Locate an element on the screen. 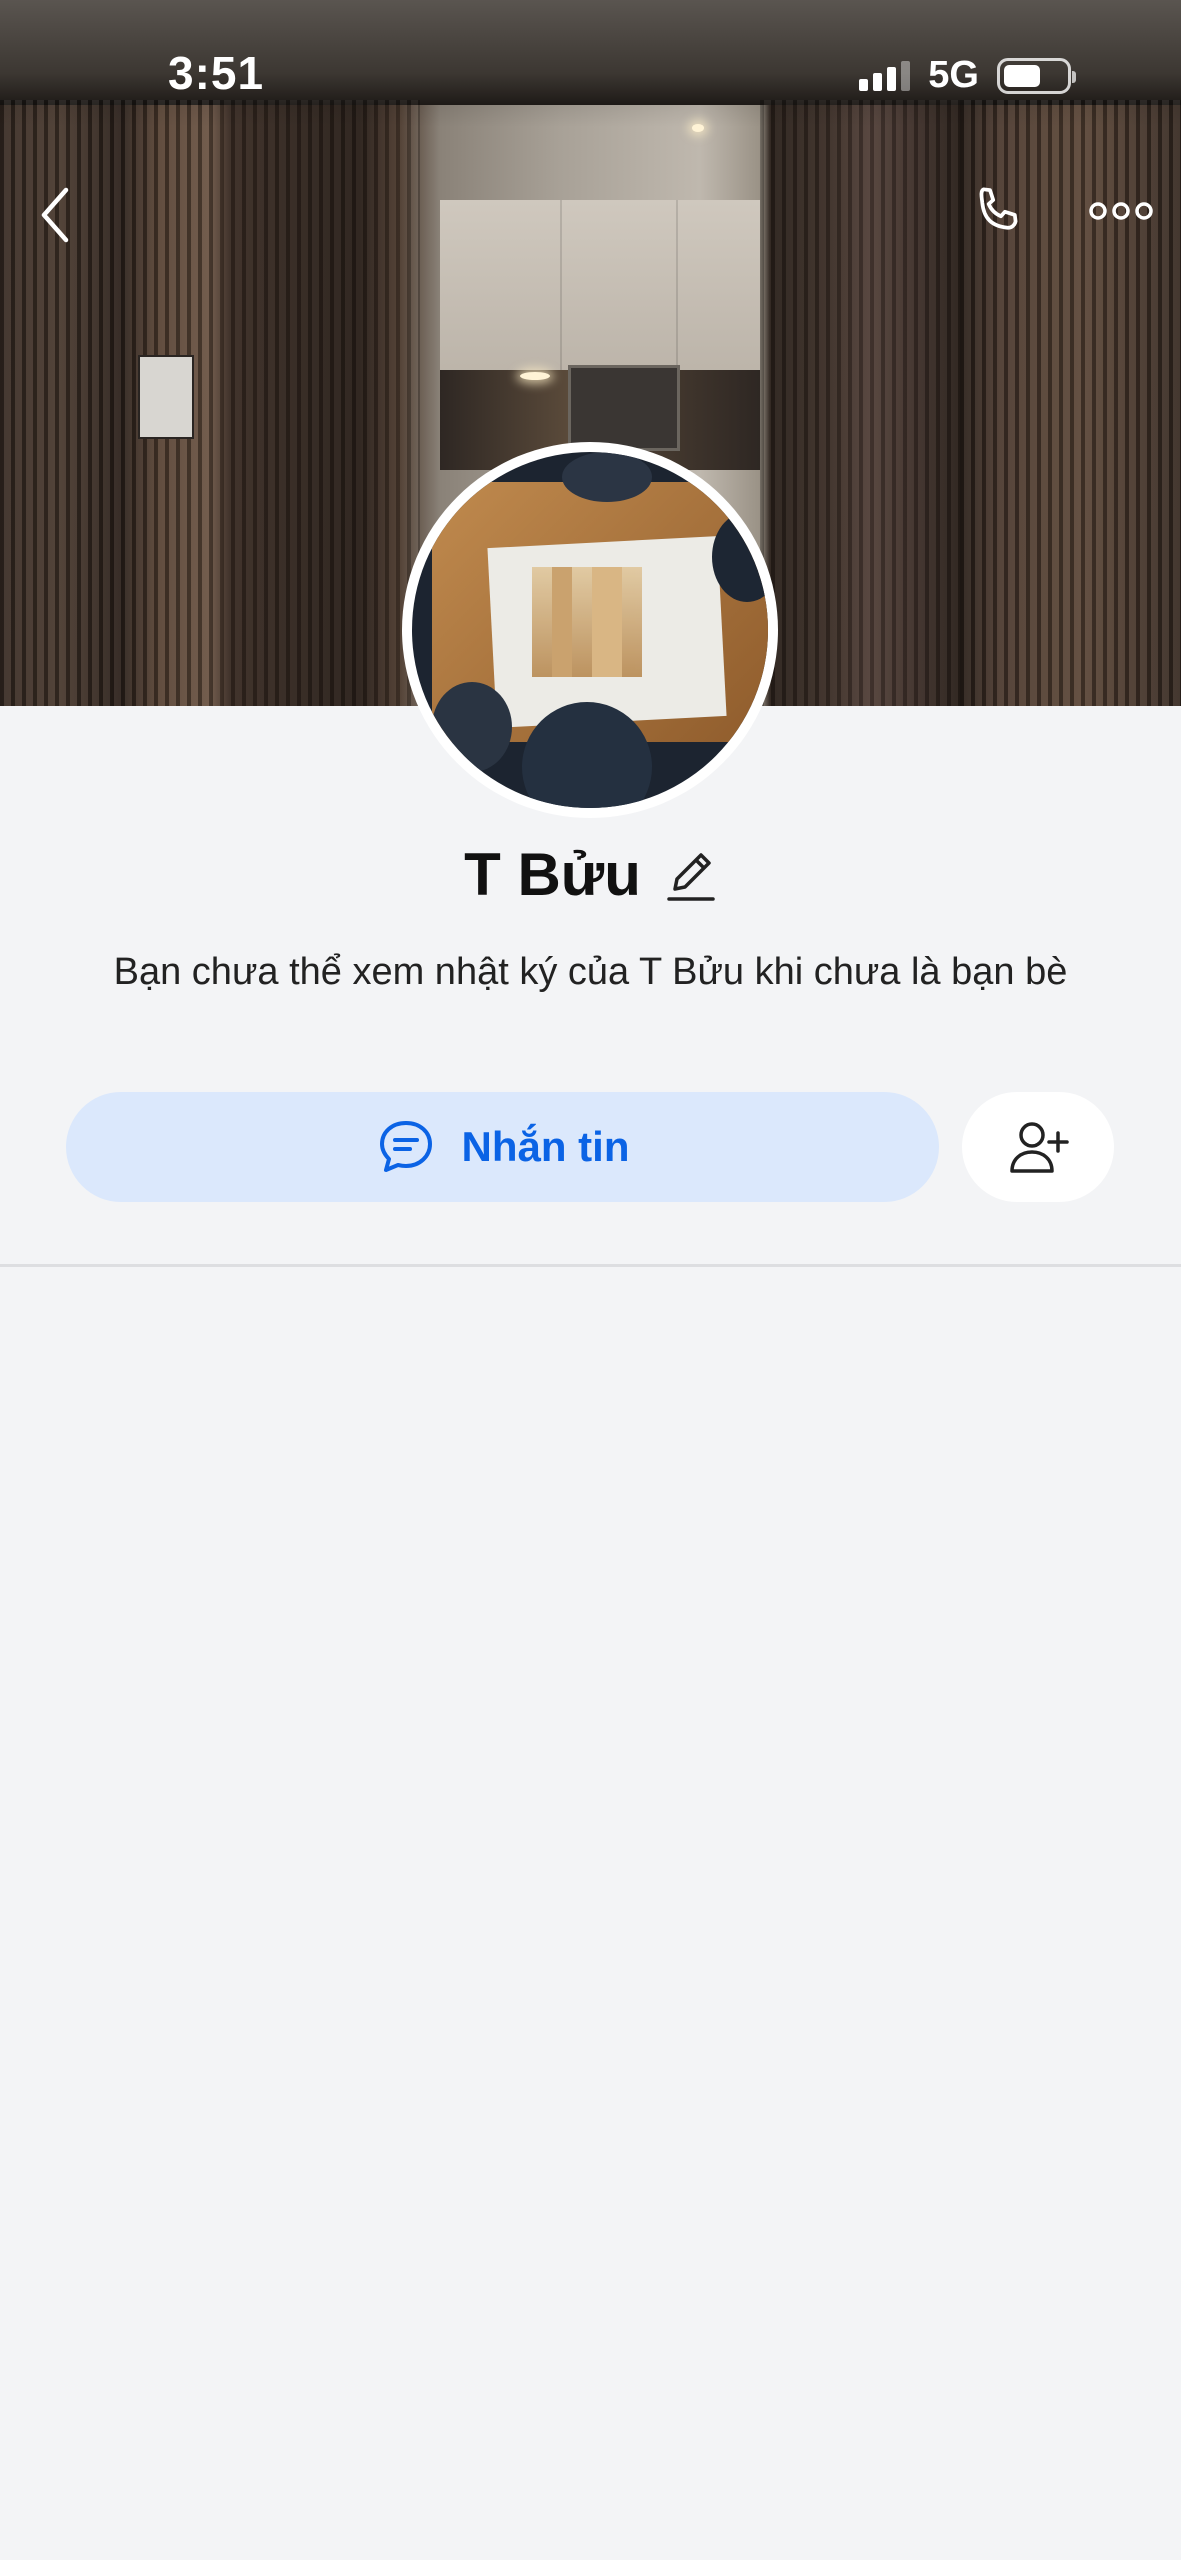  call-button is located at coordinates (998, 212).